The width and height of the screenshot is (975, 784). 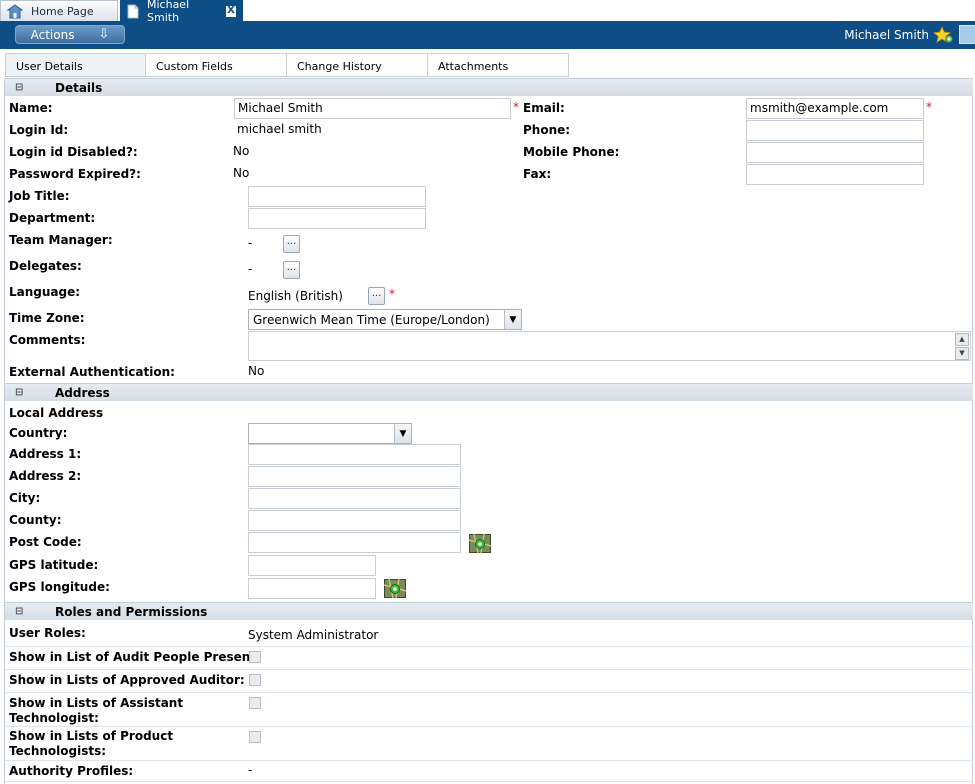 What do you see at coordinates (354, 476) in the screenshot?
I see `address-2-input` at bounding box center [354, 476].